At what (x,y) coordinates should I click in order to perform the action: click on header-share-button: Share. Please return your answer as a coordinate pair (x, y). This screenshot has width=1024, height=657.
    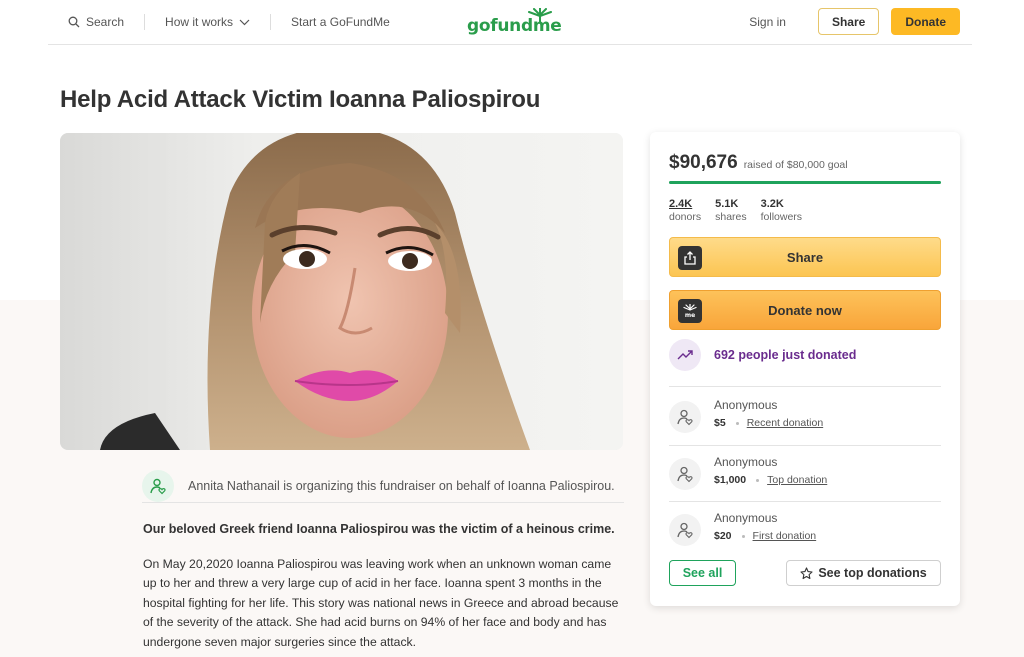
    Looking at the image, I should click on (848, 21).